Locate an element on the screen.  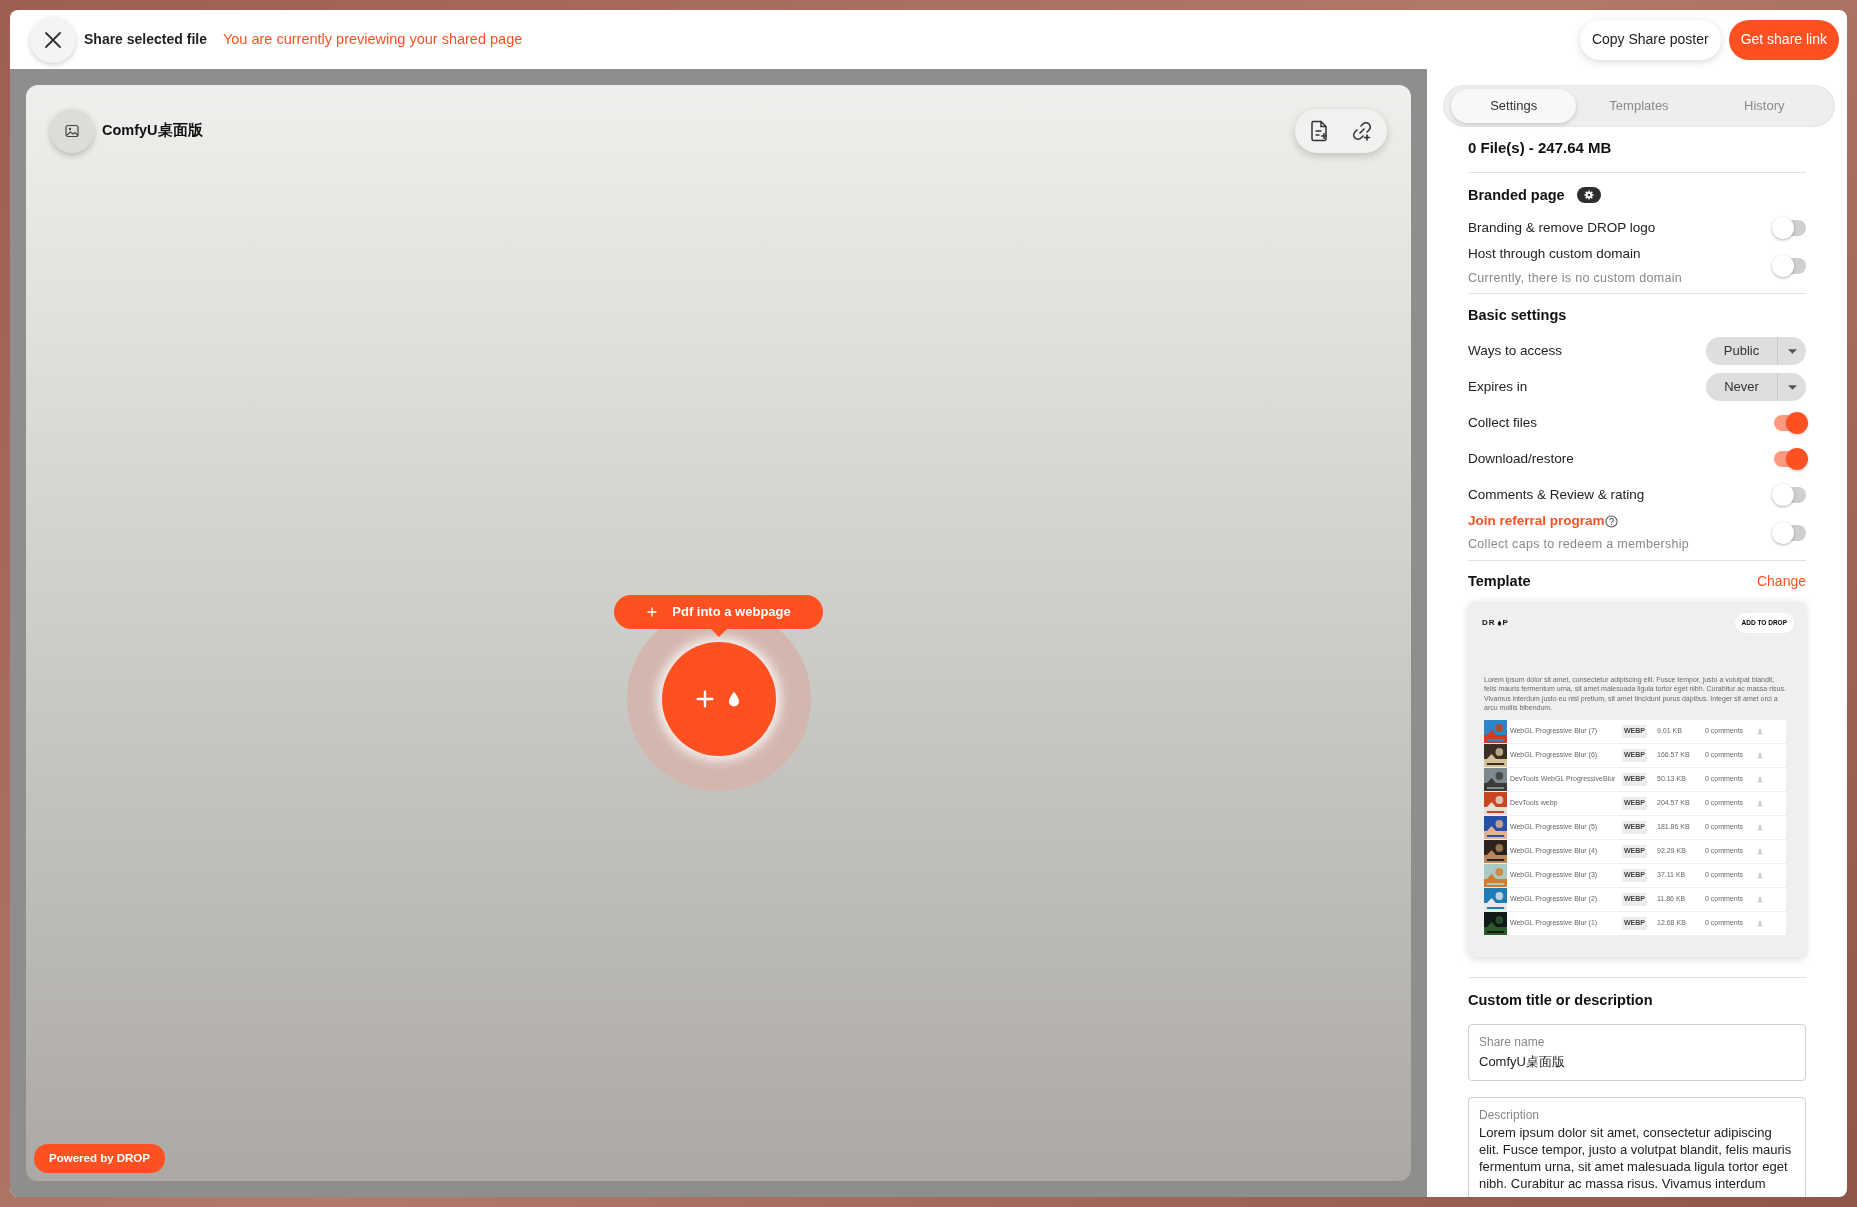
close-button is located at coordinates (53, 39).